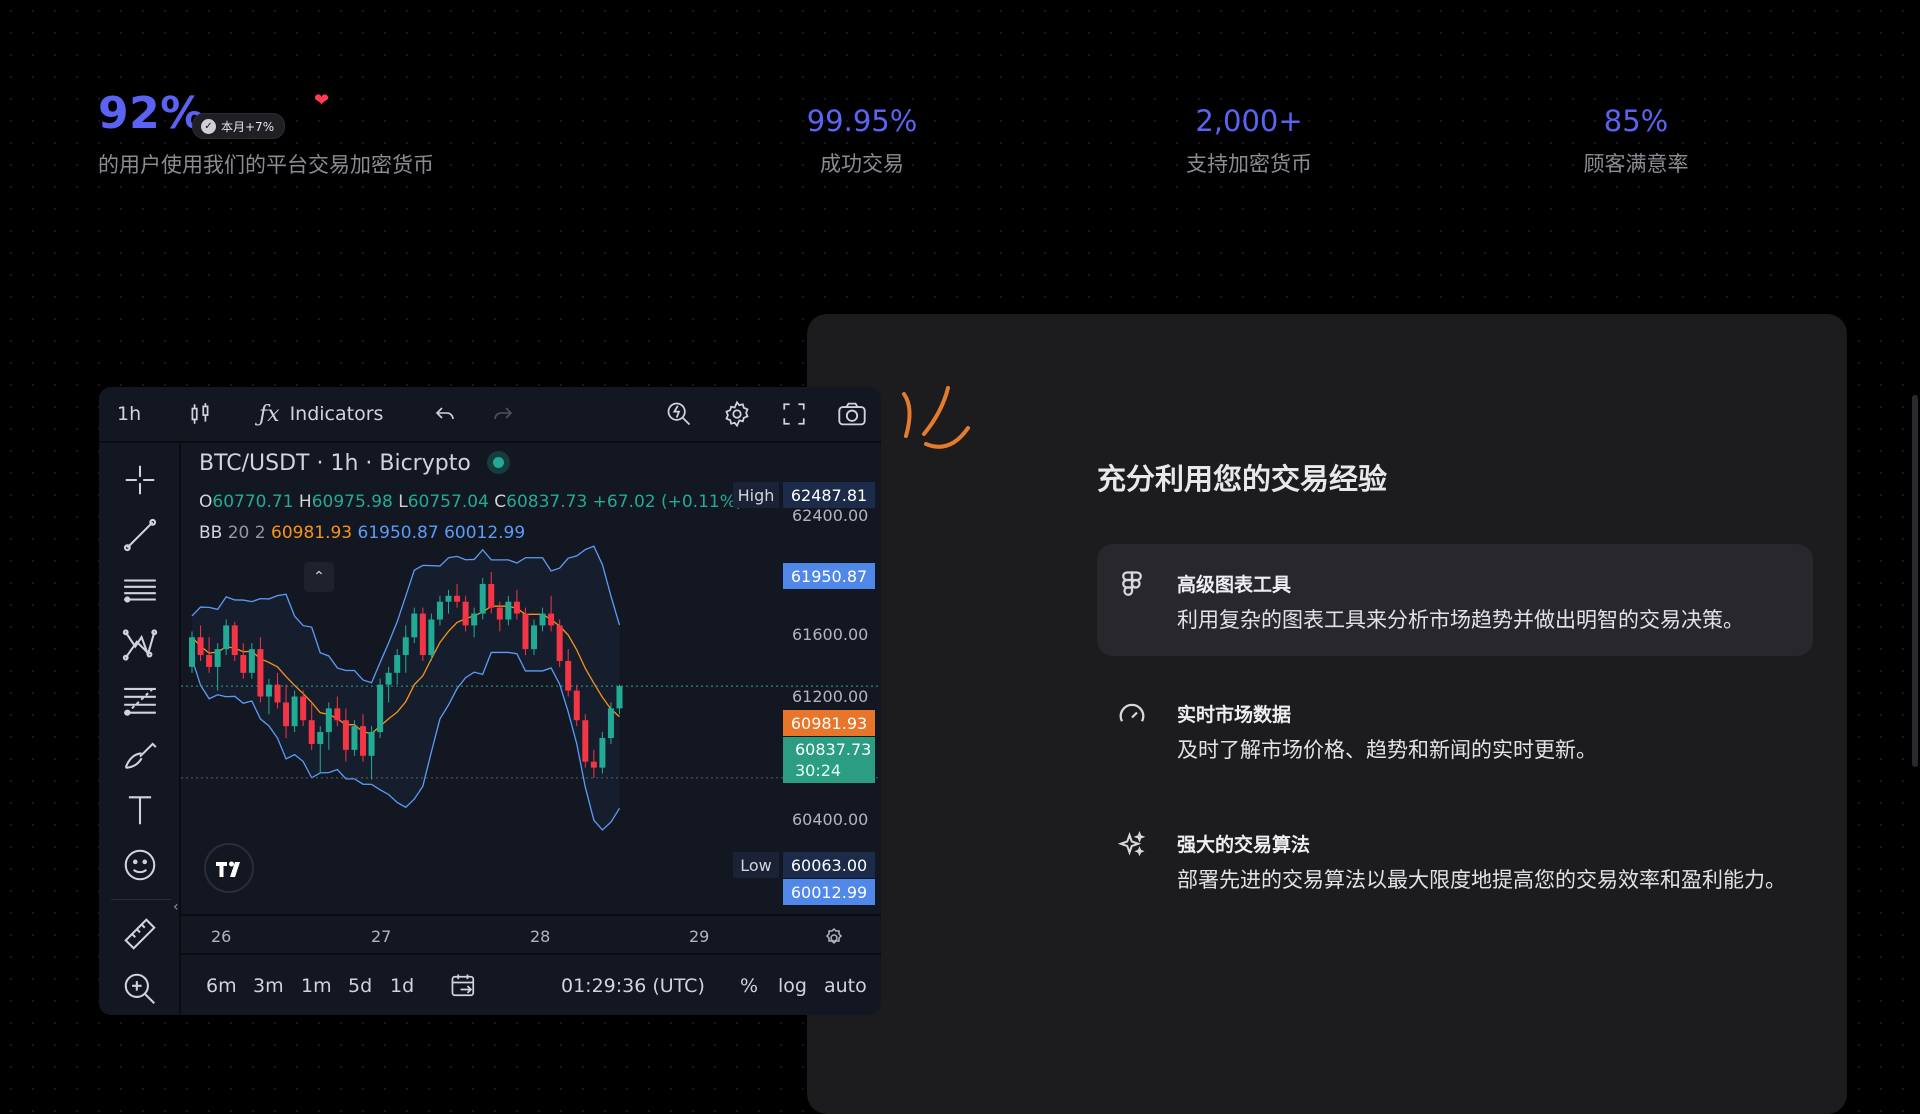 The image size is (1920, 1114). Describe the element at coordinates (246, 533) in the screenshot. I see `bb-params: 20 2` at that location.